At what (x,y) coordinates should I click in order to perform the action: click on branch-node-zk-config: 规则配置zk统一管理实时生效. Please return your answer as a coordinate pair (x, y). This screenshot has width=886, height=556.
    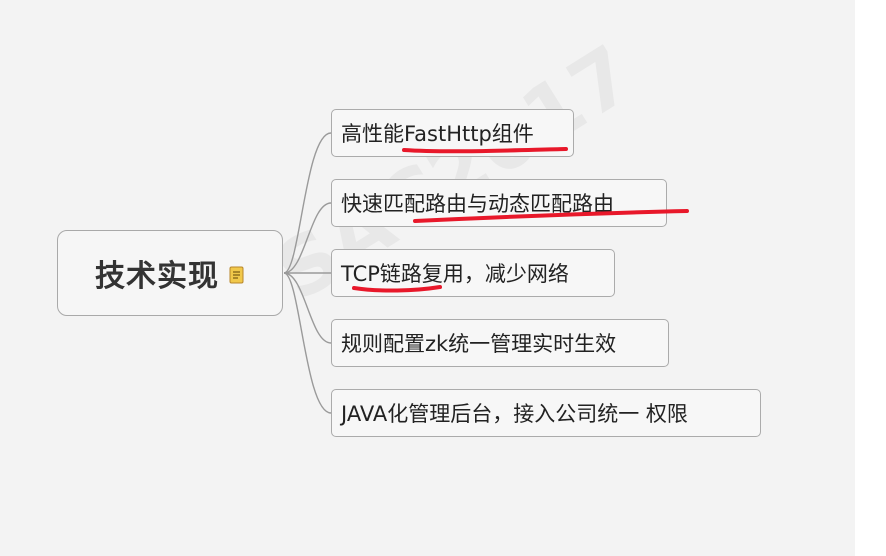
    Looking at the image, I should click on (500, 343).